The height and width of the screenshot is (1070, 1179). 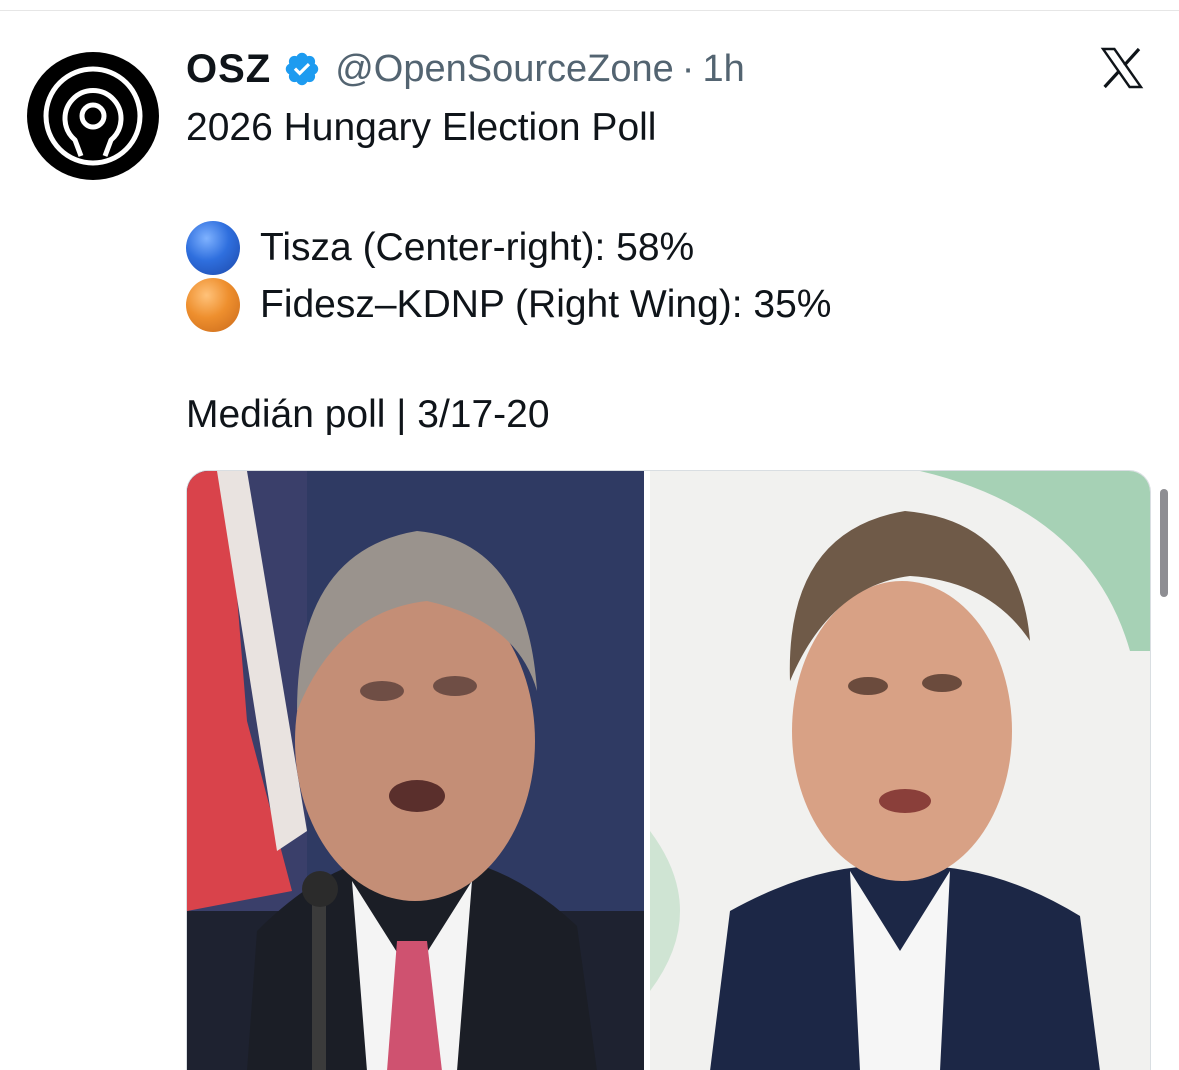 What do you see at coordinates (504, 69) in the screenshot?
I see `user-handle: @OpenSourceZone` at bounding box center [504, 69].